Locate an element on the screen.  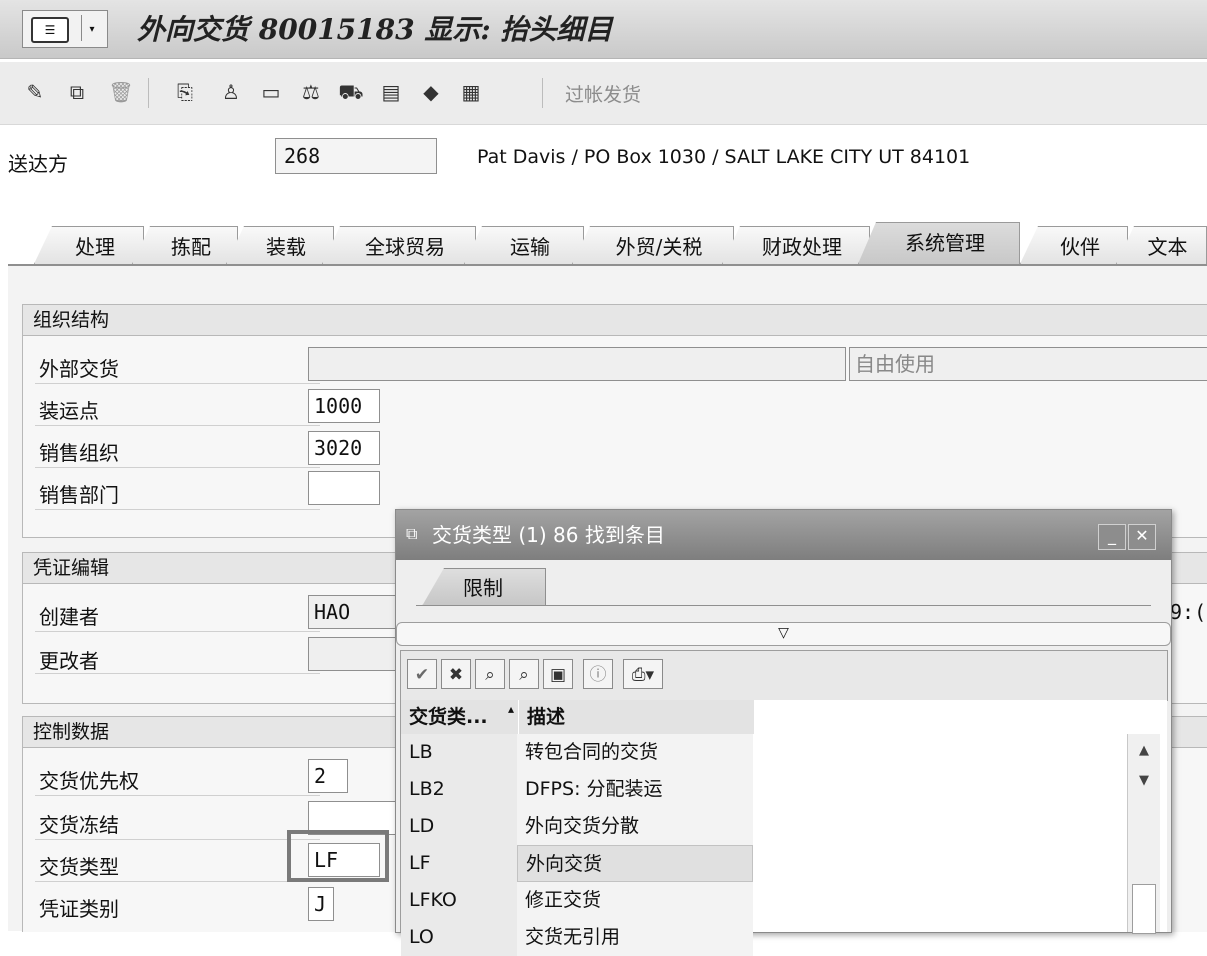
tab-restrictions: 限制 is located at coordinates (484, 587).